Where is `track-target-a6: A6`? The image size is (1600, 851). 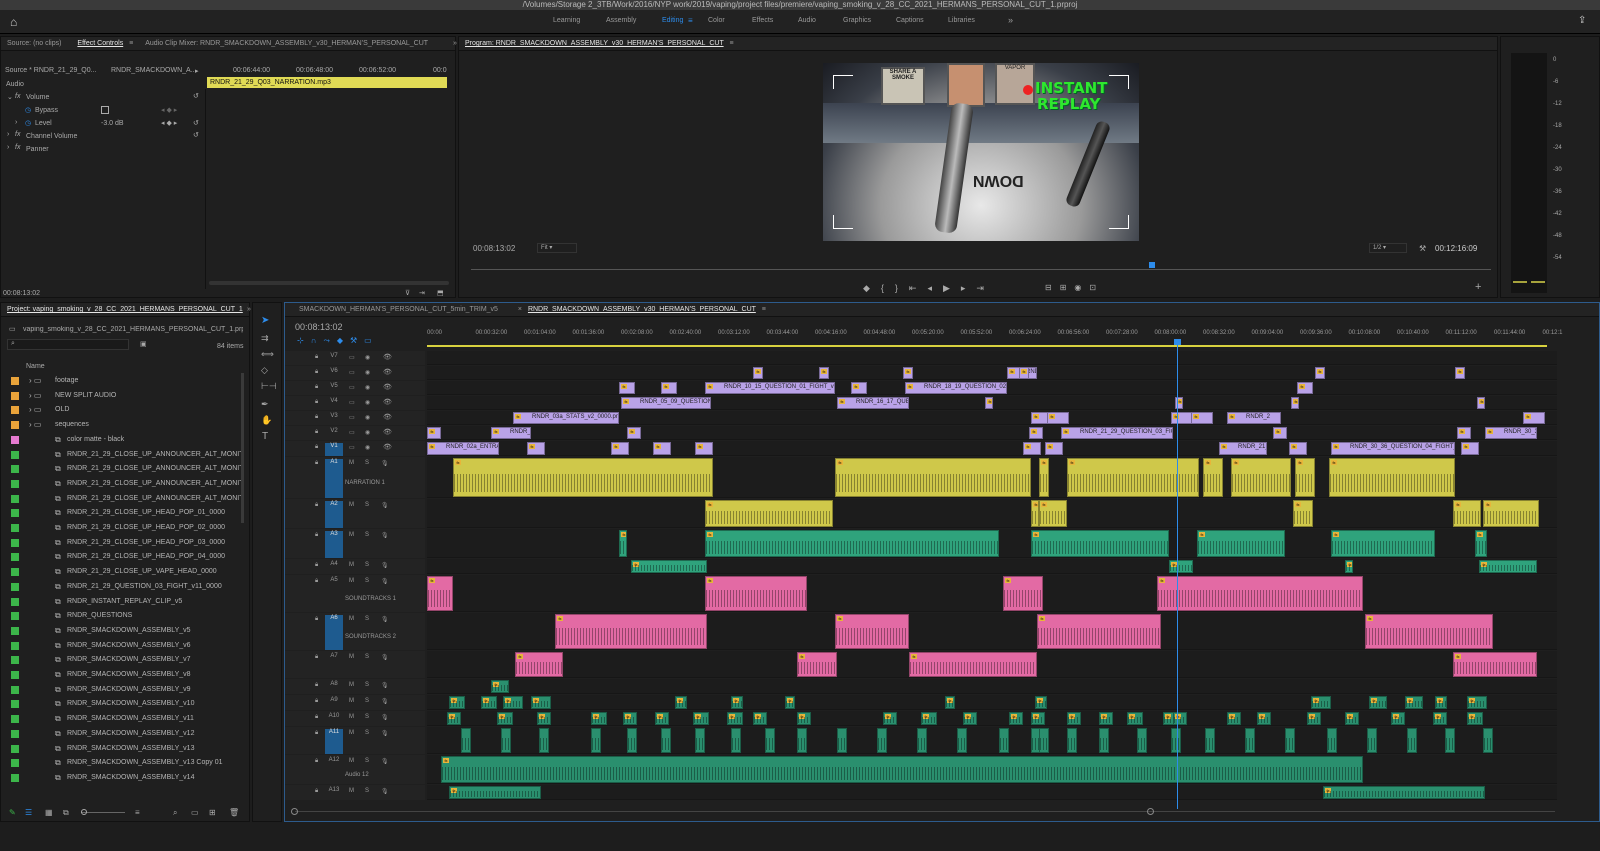
track-target-a6: A6 is located at coordinates (334, 632).